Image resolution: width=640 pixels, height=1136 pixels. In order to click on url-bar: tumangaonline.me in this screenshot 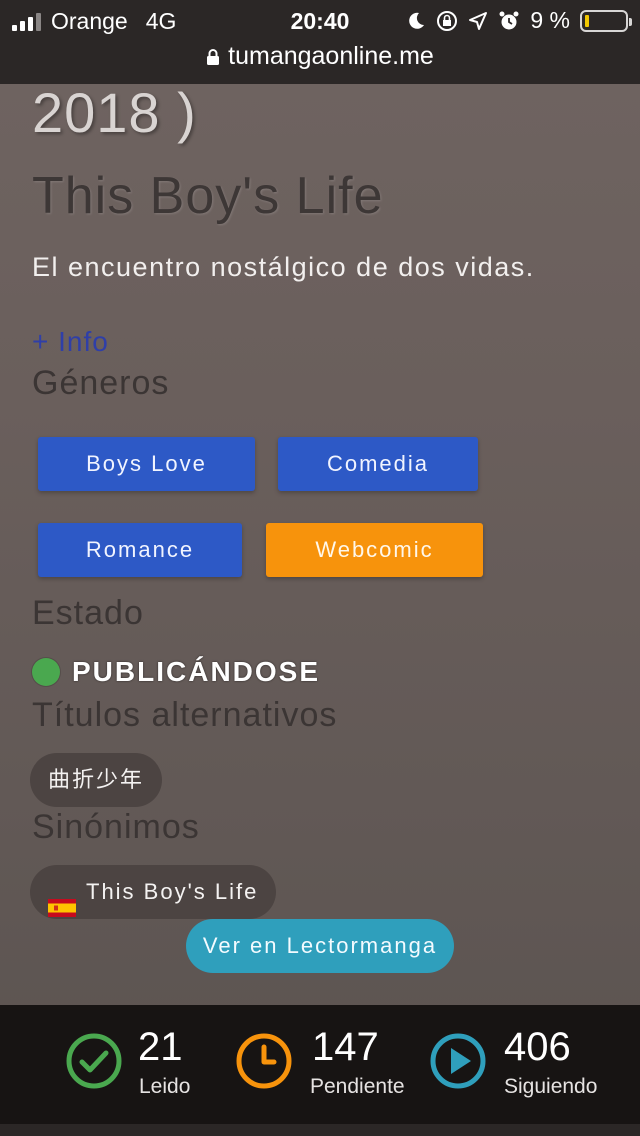, I will do `click(320, 63)`.